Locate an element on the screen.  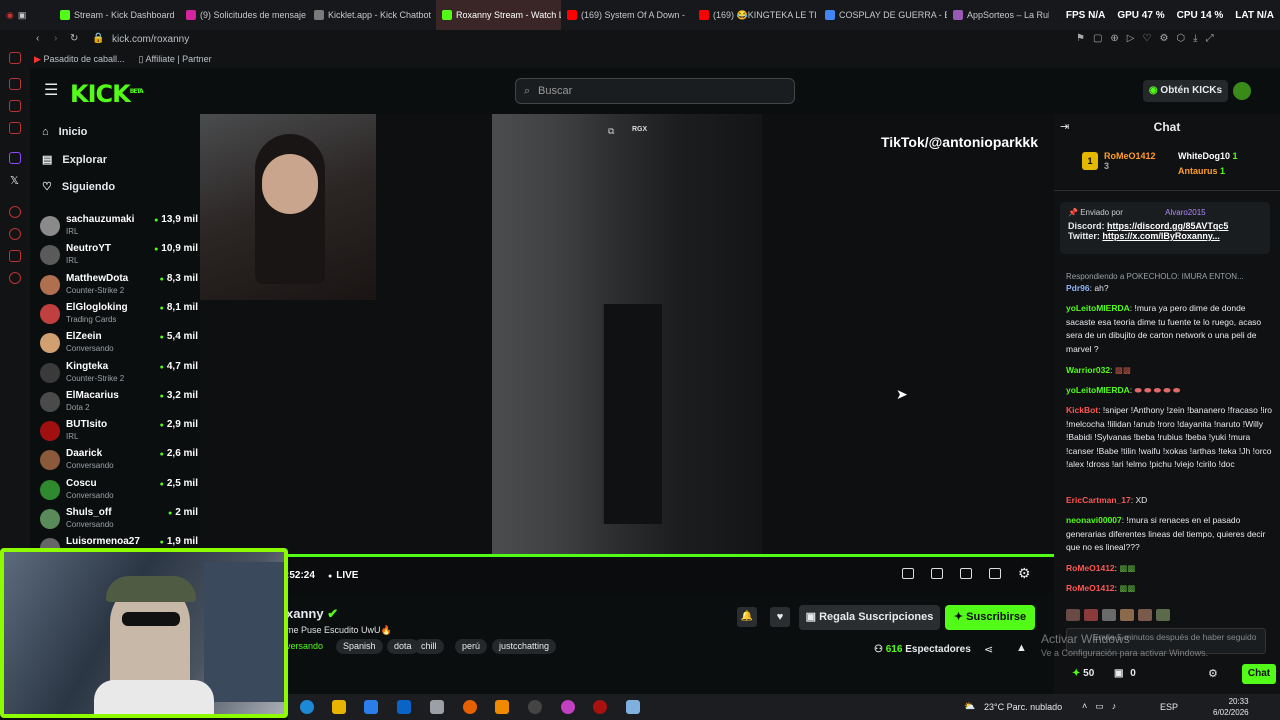
nav-following: ♡ Siguiendo is located at coordinates (78, 187).